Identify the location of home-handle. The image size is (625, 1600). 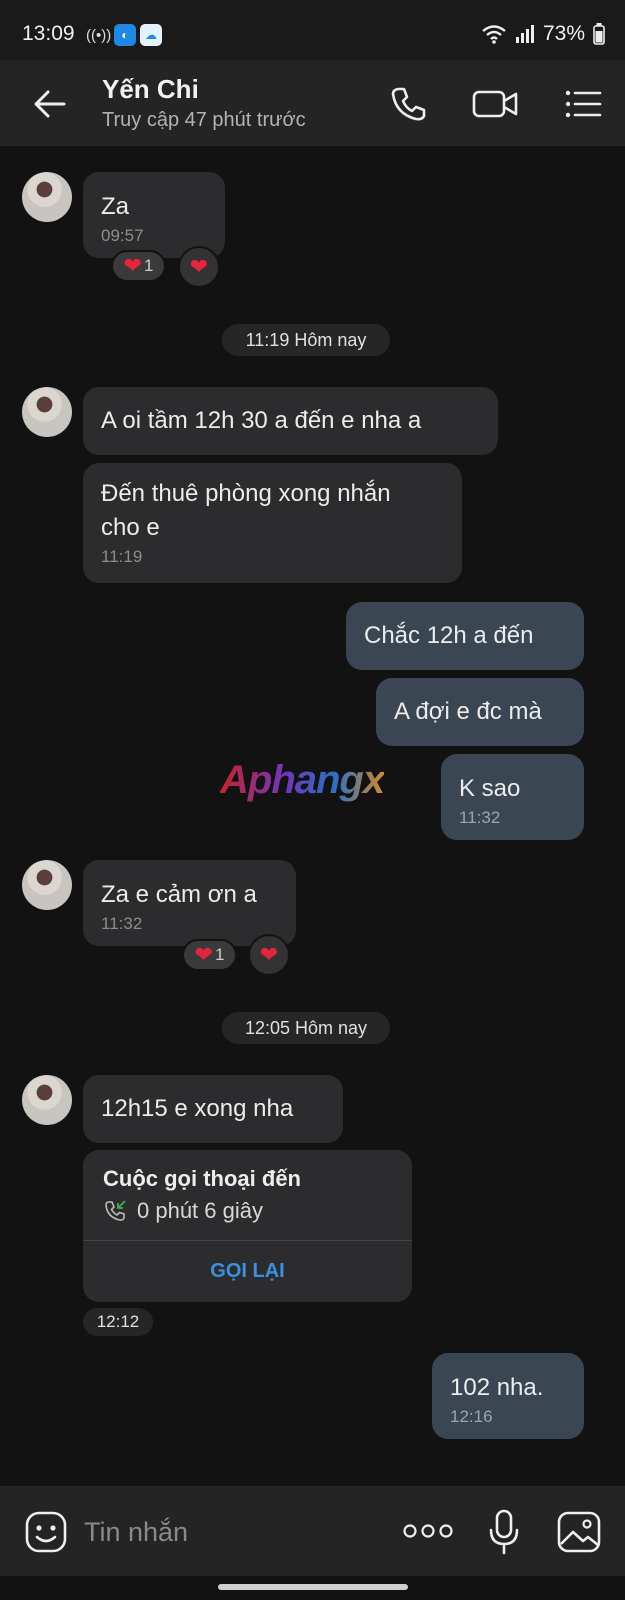
(313, 1587).